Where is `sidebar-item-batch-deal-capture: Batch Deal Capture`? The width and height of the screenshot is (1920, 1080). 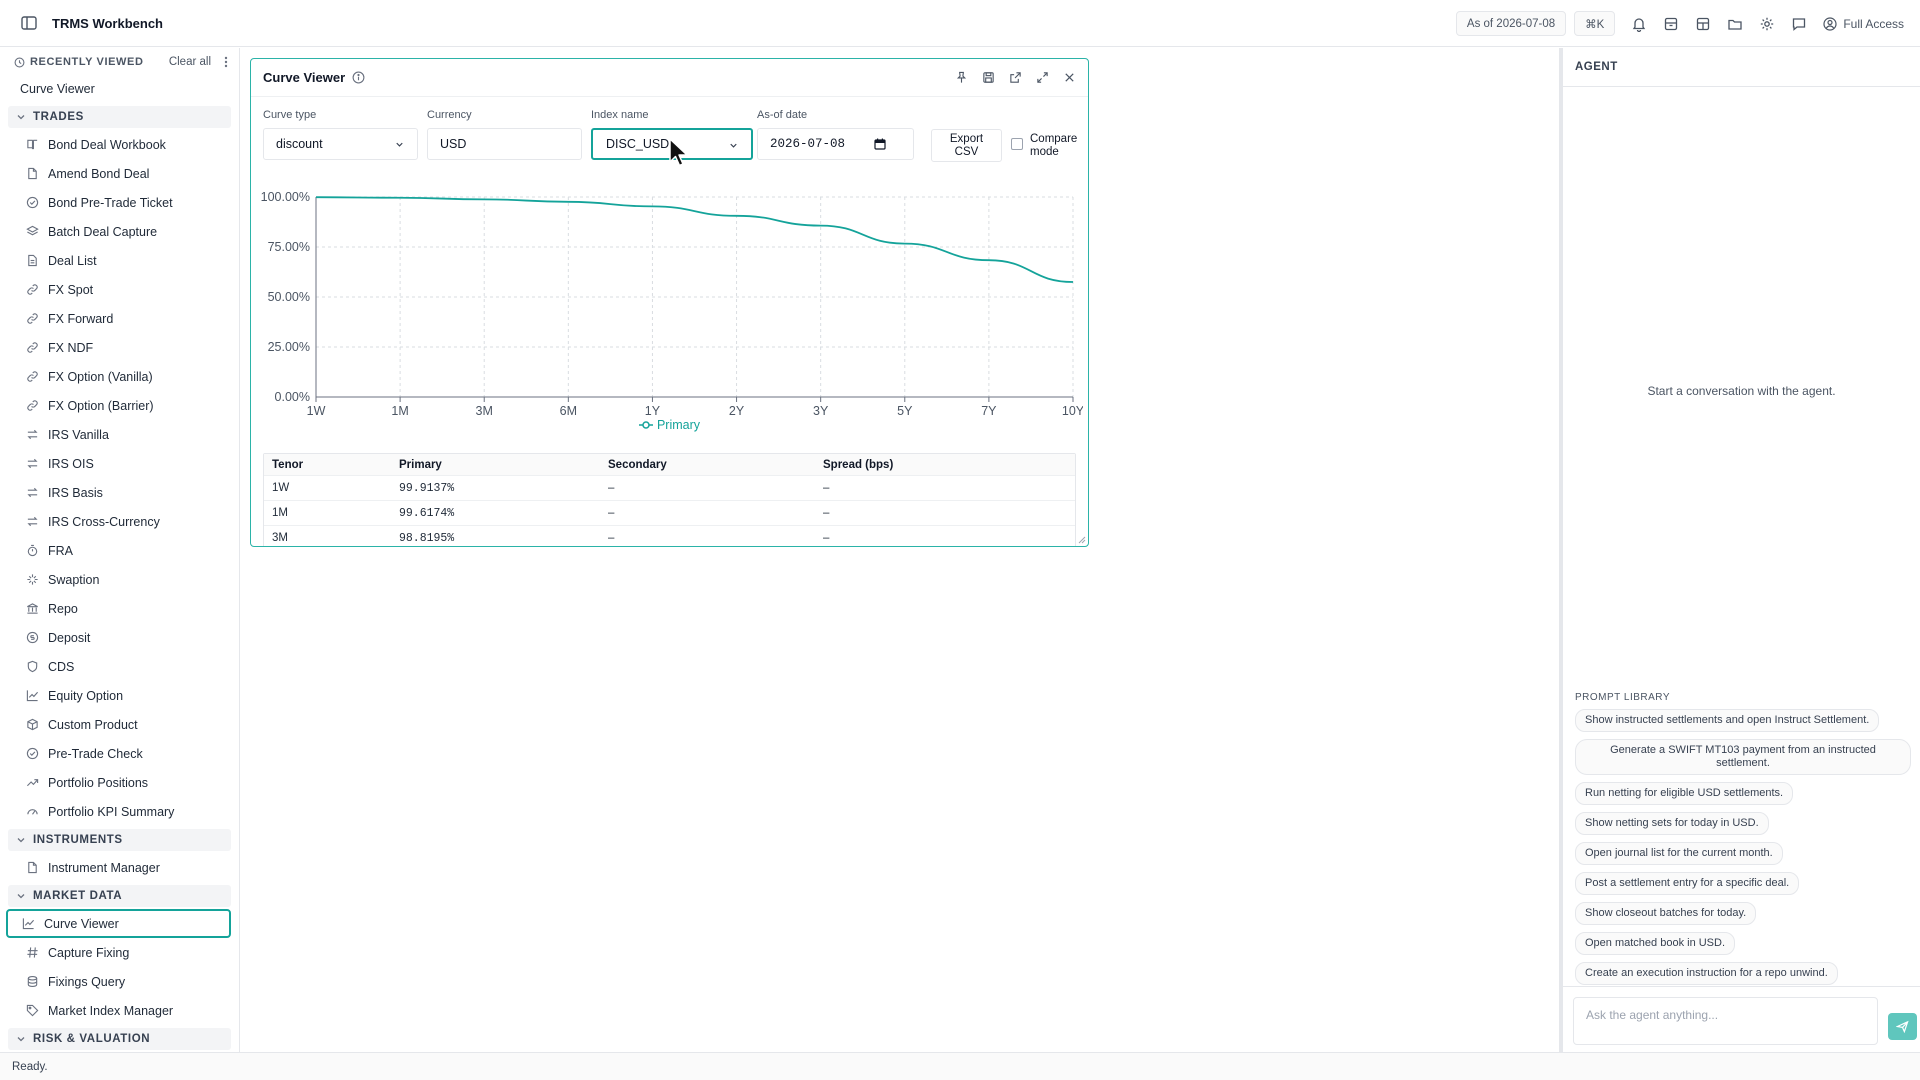 sidebar-item-batch-deal-capture: Batch Deal Capture is located at coordinates (118, 231).